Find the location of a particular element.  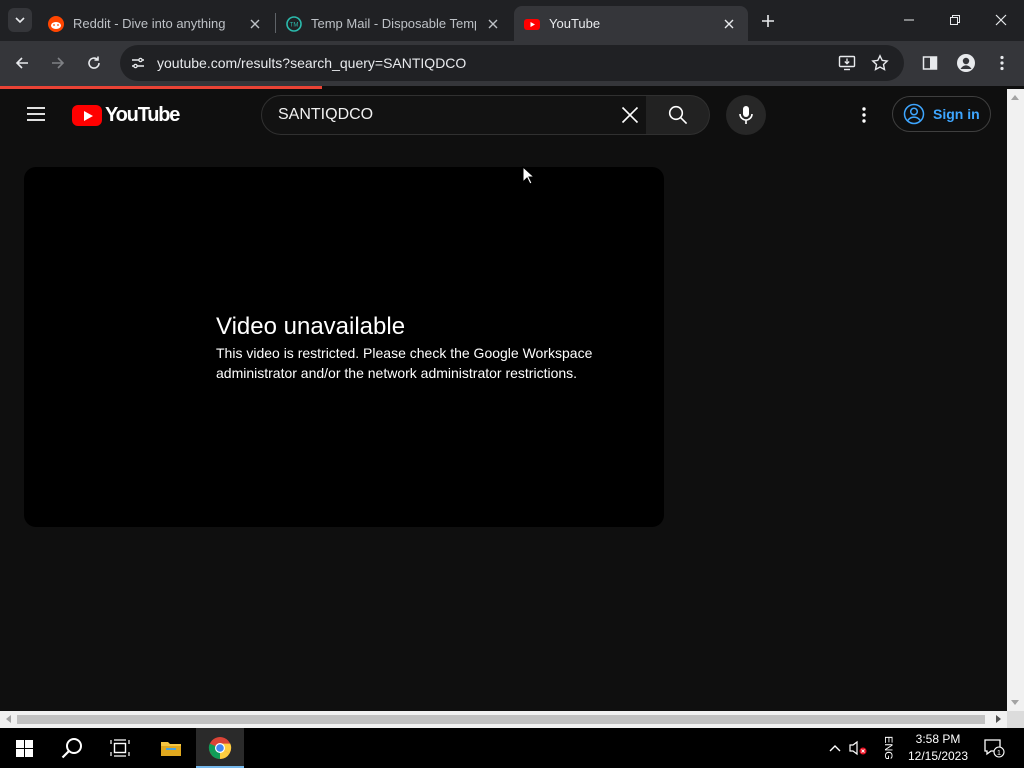

tab-reddit: Reddit - Dive into anything is located at coordinates (156, 23).